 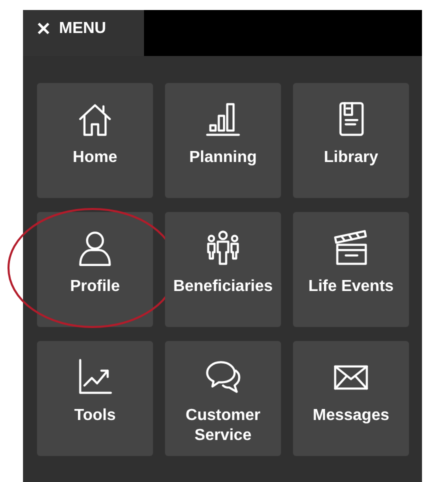 What do you see at coordinates (351, 398) in the screenshot?
I see `menu-tile: Messages` at bounding box center [351, 398].